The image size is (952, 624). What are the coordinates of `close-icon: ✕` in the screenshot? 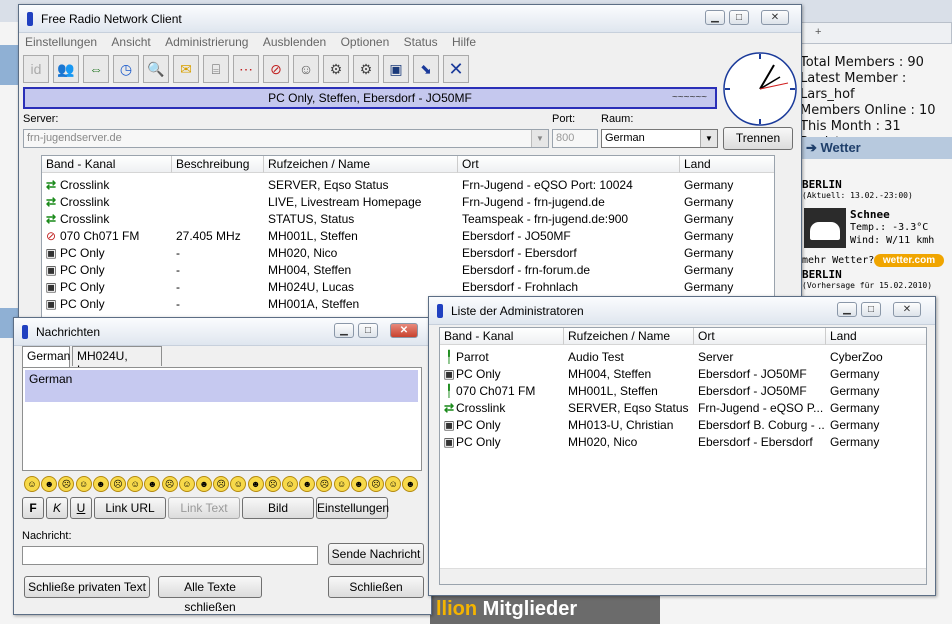 It's located at (456, 69).